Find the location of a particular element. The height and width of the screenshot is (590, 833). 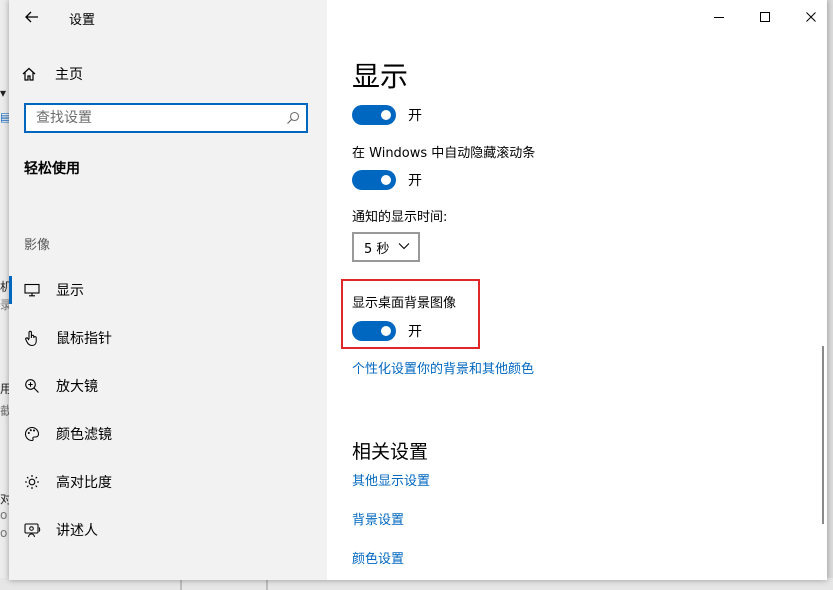

maximize-button is located at coordinates (765, 17).